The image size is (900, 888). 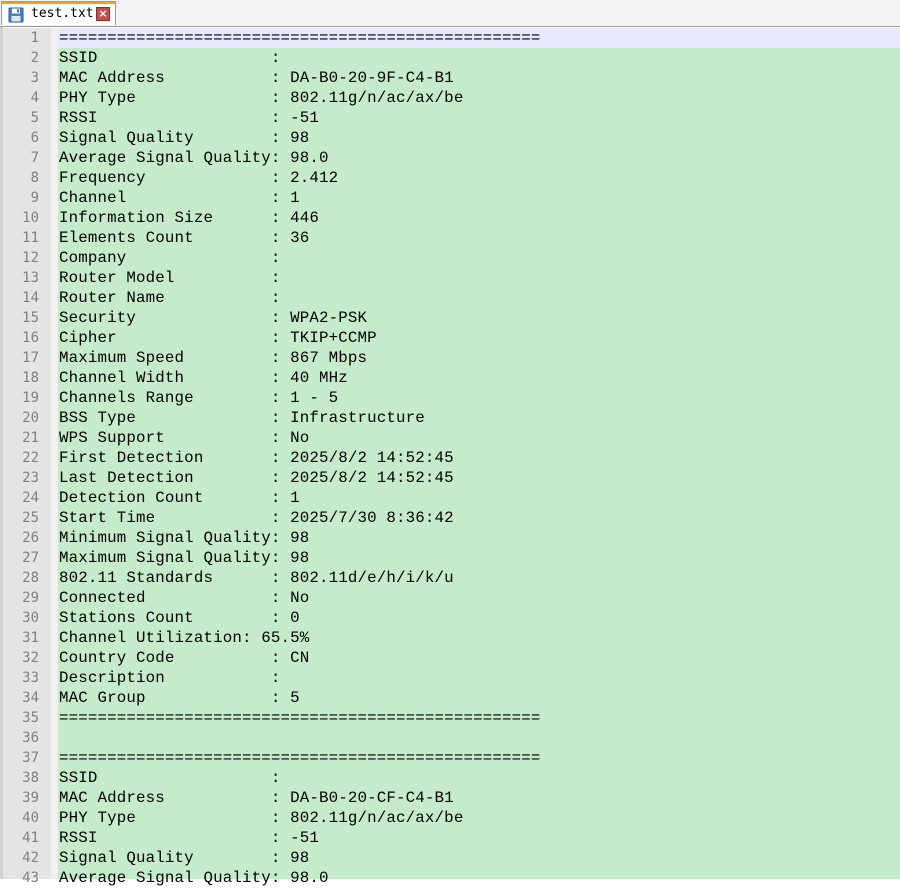 What do you see at coordinates (450, 638) in the screenshot?
I see `editor-line: 31 Channel Utilization: 65.5%` at bounding box center [450, 638].